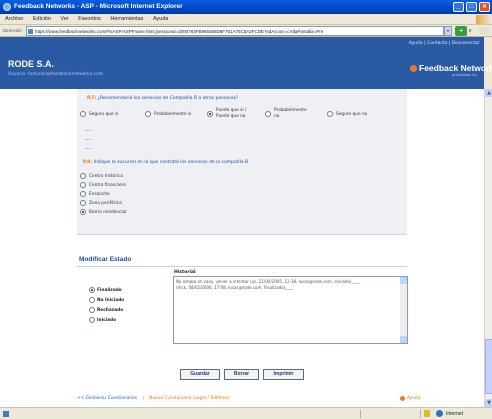 The height and width of the screenshot is (419, 492). What do you see at coordinates (42, 19) in the screenshot?
I see `menu-edicion: Edición` at bounding box center [42, 19].